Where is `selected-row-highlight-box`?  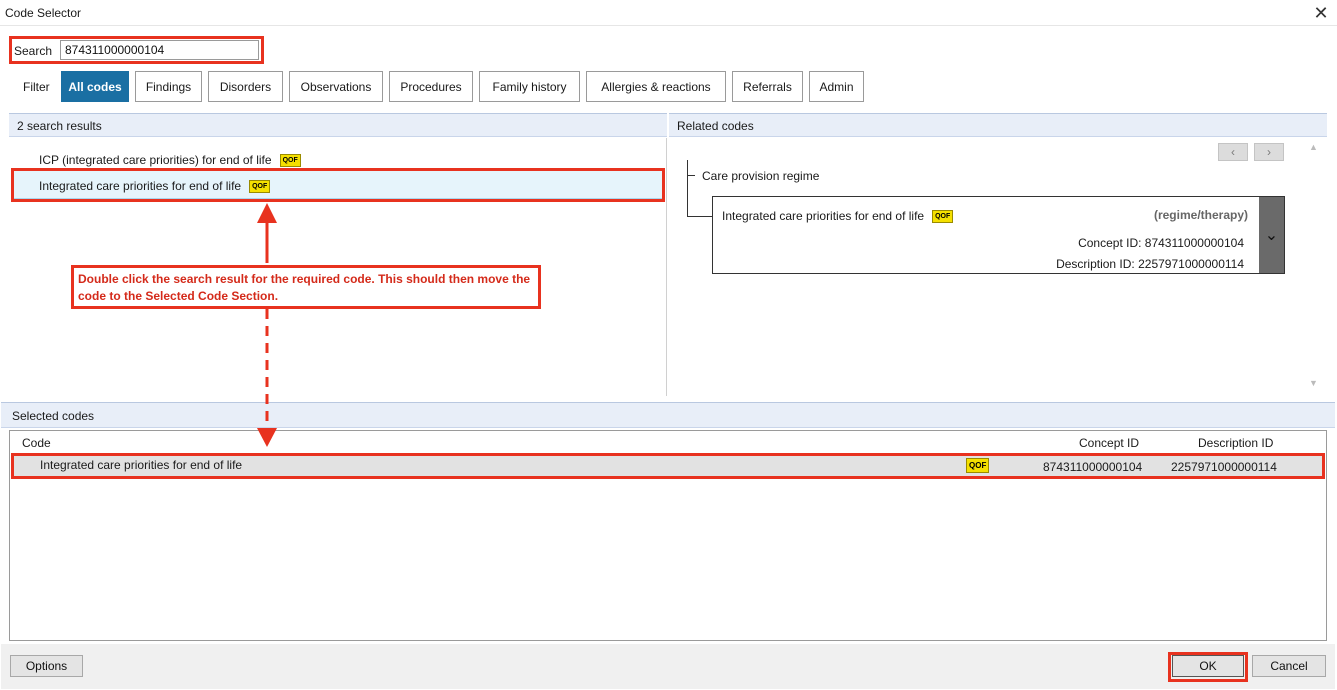 selected-row-highlight-box is located at coordinates (668, 466).